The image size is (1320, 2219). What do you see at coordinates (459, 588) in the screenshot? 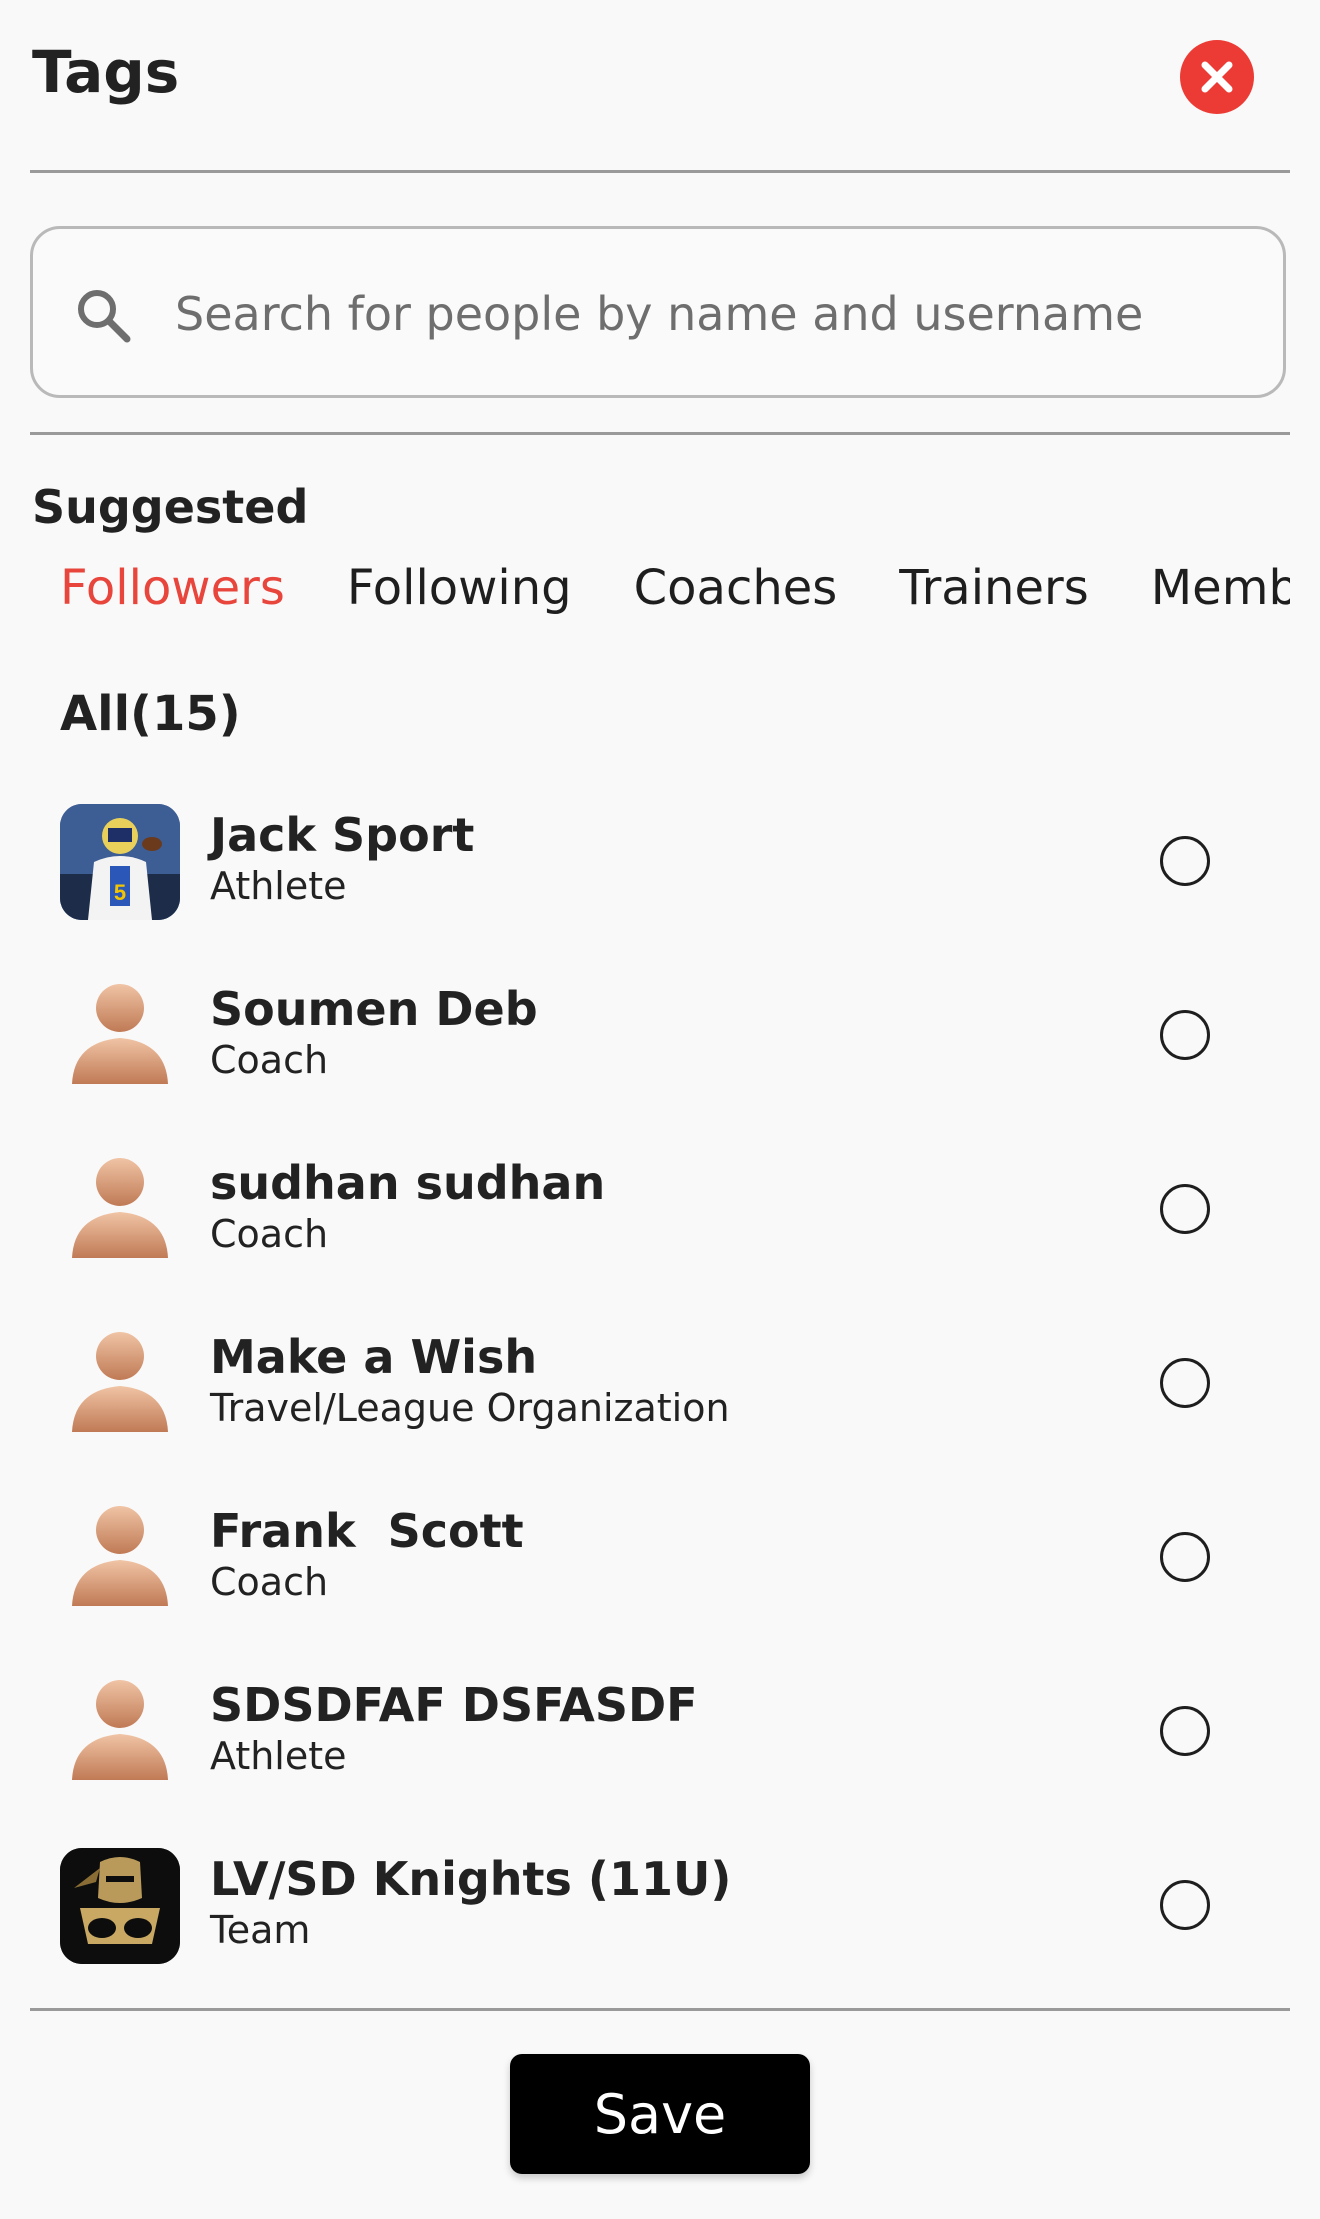
I see `tab-following: Following` at bounding box center [459, 588].